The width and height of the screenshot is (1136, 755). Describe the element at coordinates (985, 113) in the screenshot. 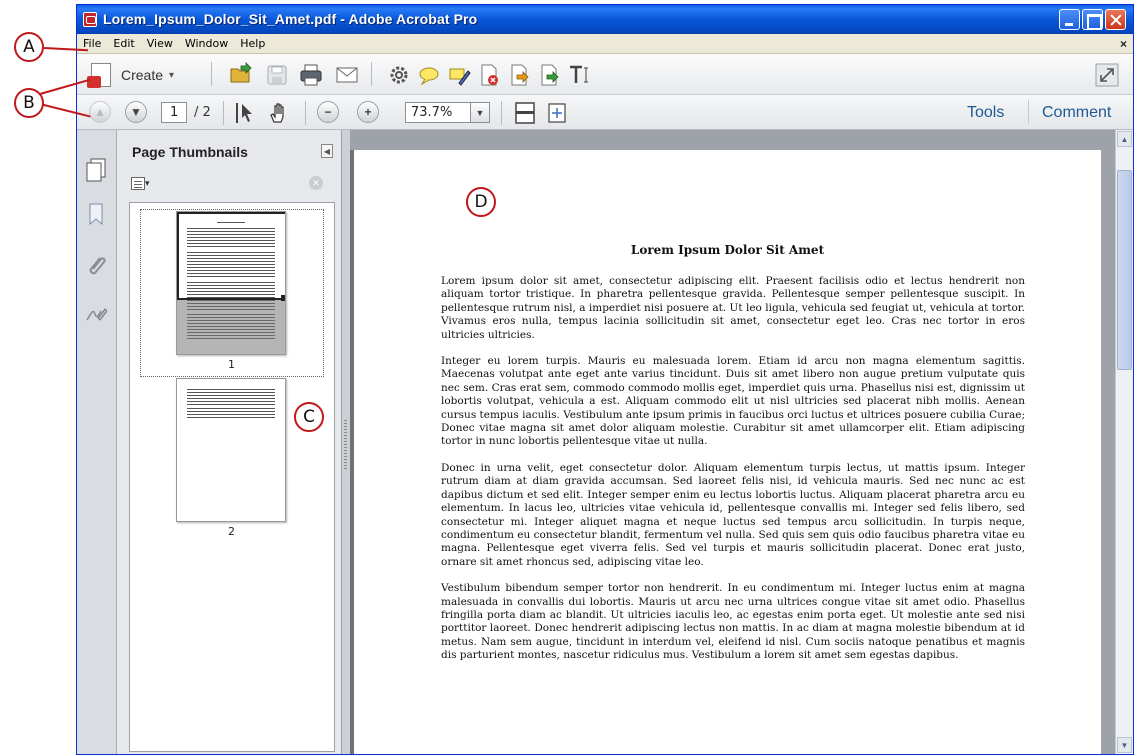

I see `tools-pane-link: Tools` at that location.